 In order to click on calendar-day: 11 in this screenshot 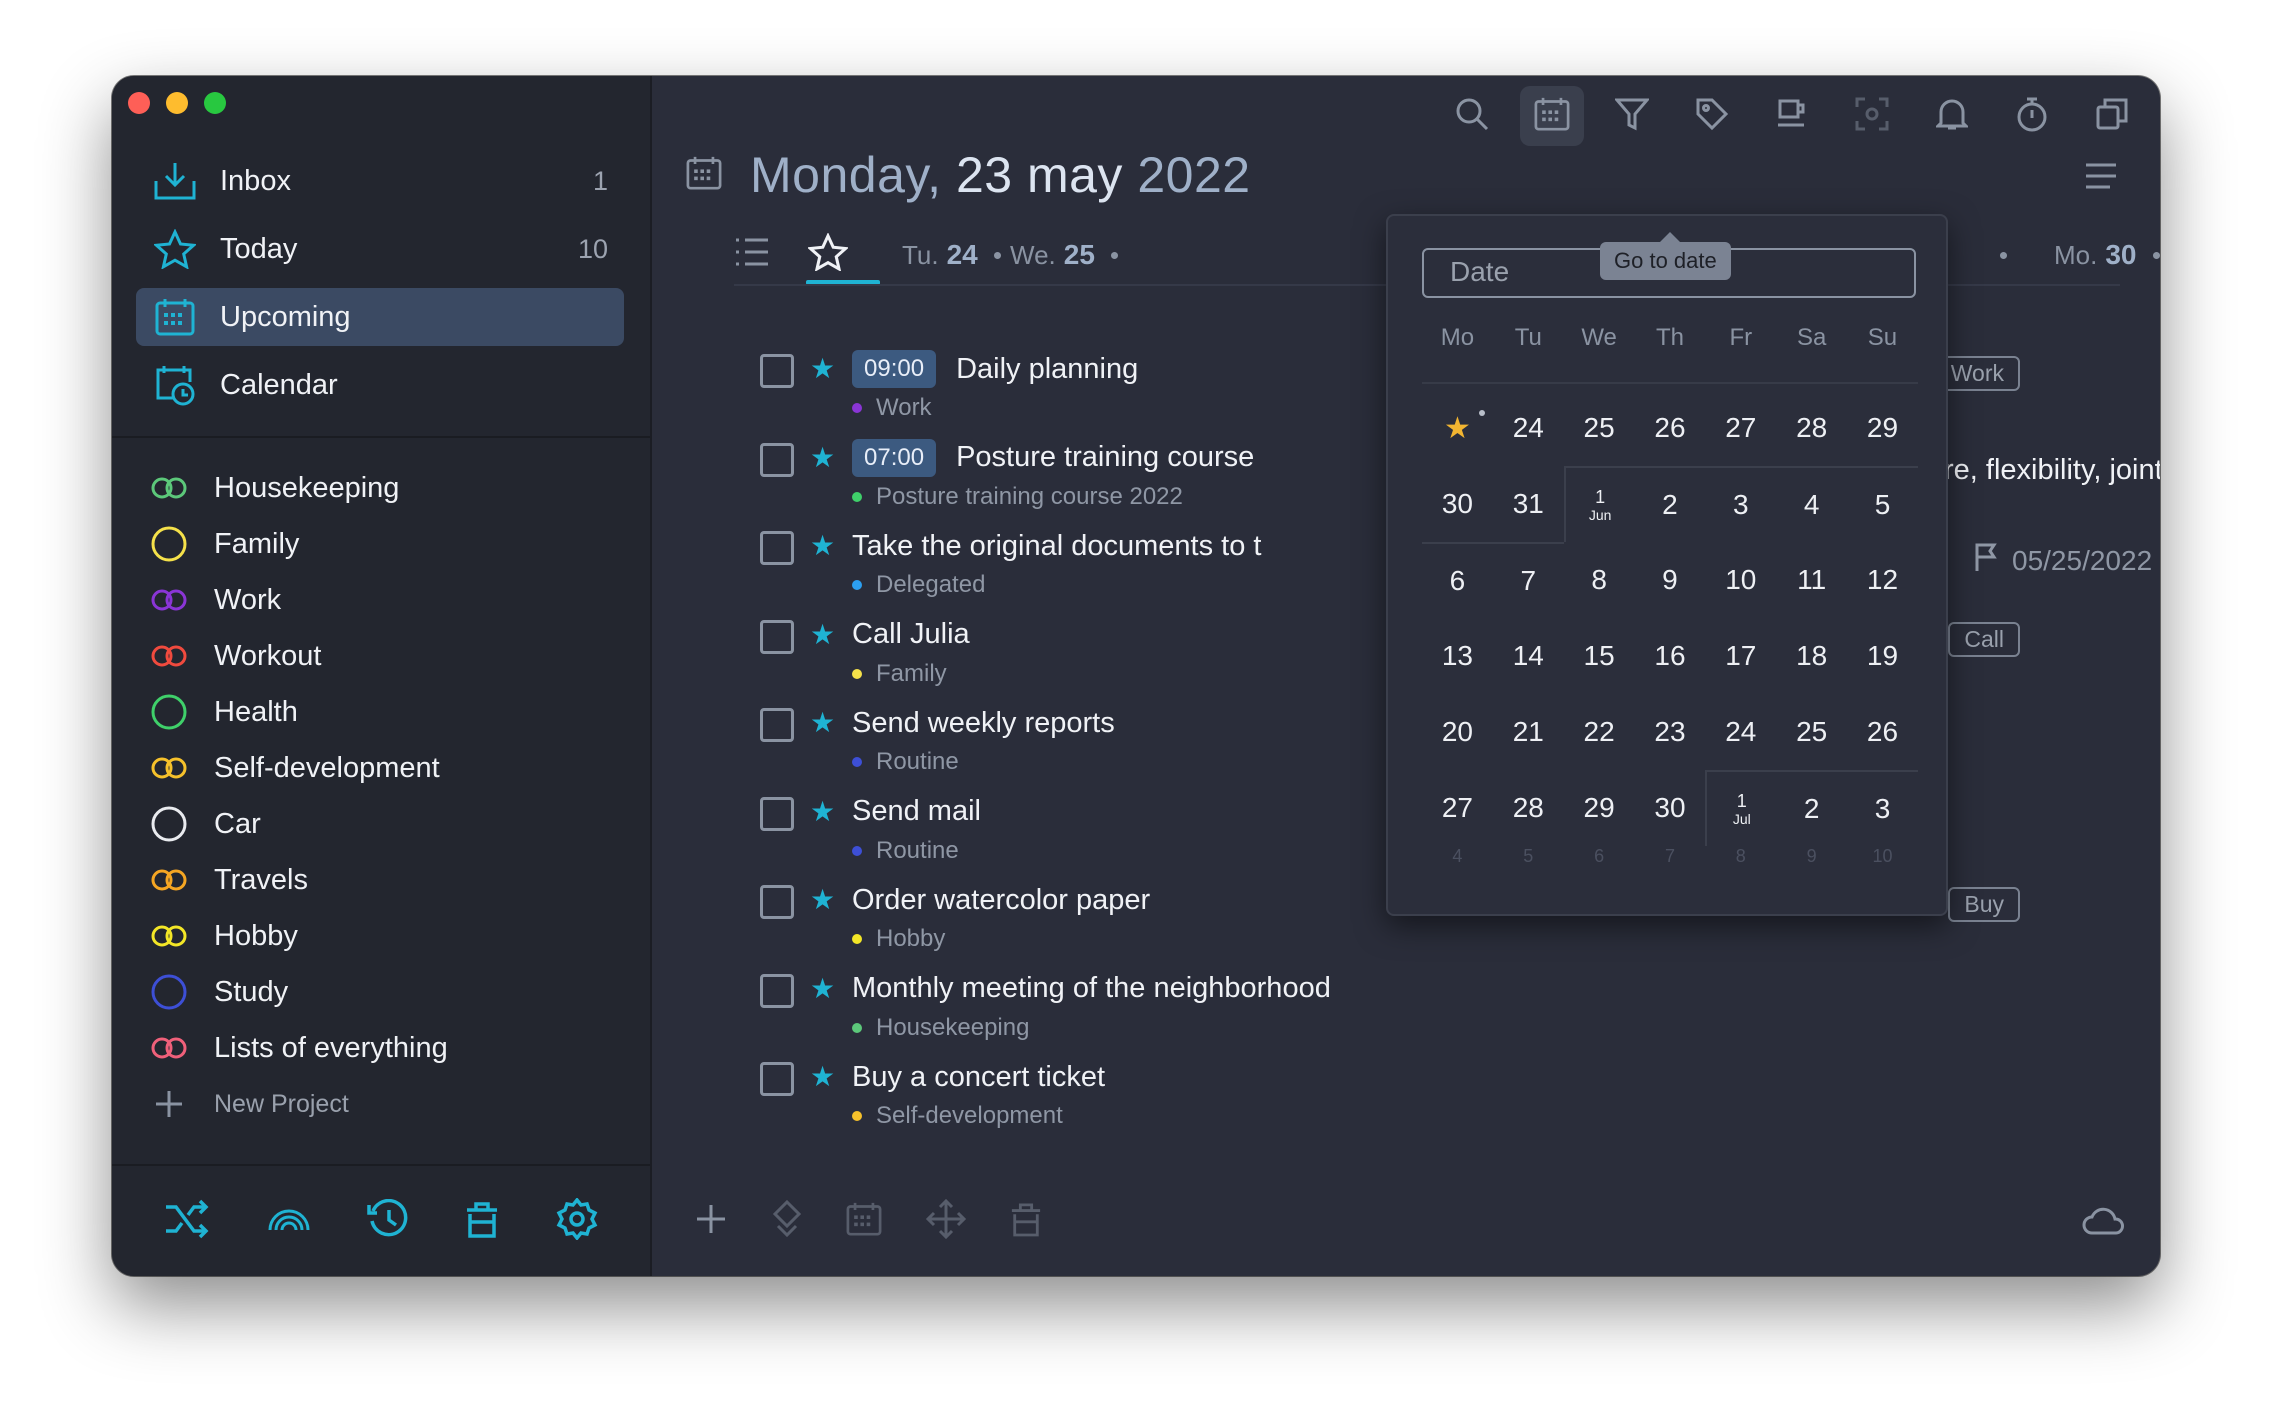, I will do `click(1811, 580)`.